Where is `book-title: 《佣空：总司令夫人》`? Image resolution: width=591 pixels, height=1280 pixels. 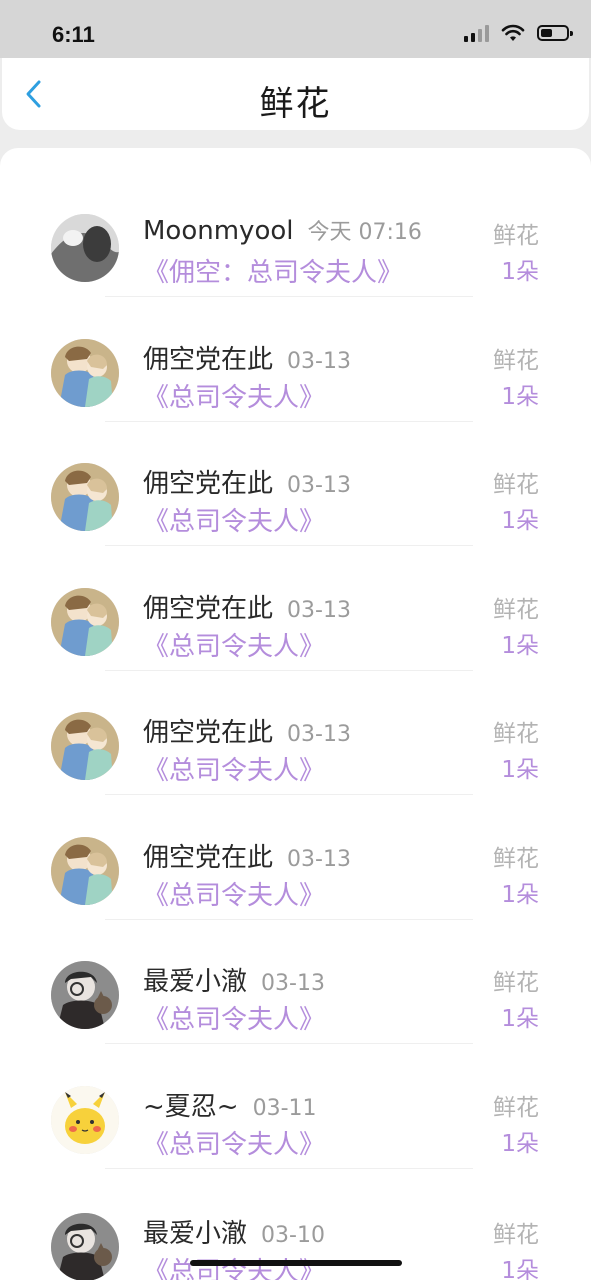 book-title: 《佣空：总司令夫人》 is located at coordinates (273, 270).